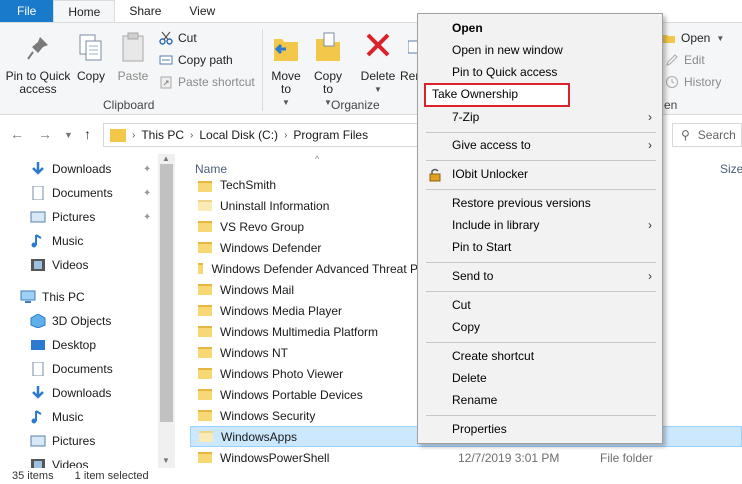 The image size is (742, 484). I want to click on pin-to-quick-access-label: Pin to Quick access, so click(38, 82).